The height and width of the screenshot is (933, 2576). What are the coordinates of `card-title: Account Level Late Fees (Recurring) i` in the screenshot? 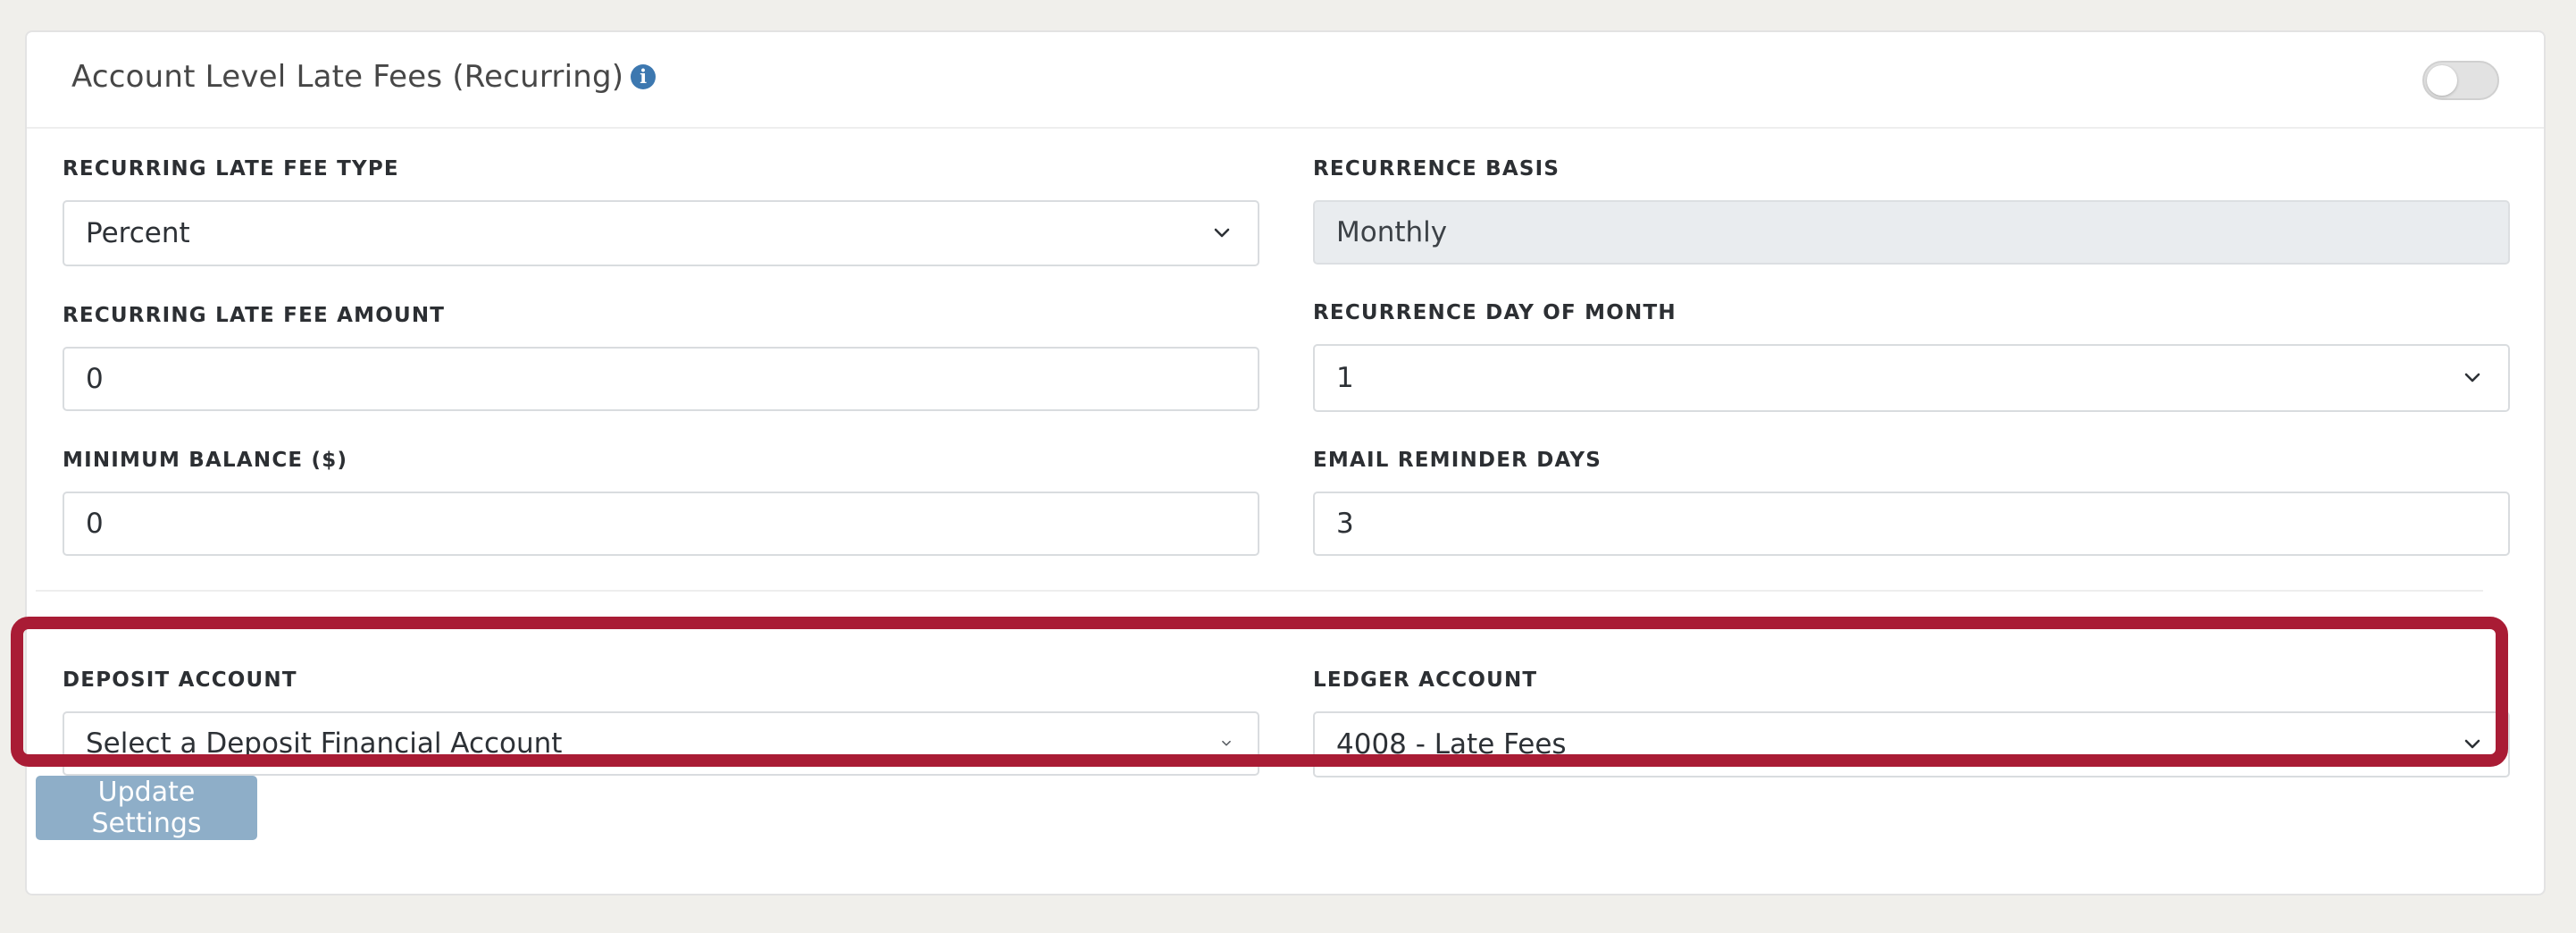 It's located at (364, 77).